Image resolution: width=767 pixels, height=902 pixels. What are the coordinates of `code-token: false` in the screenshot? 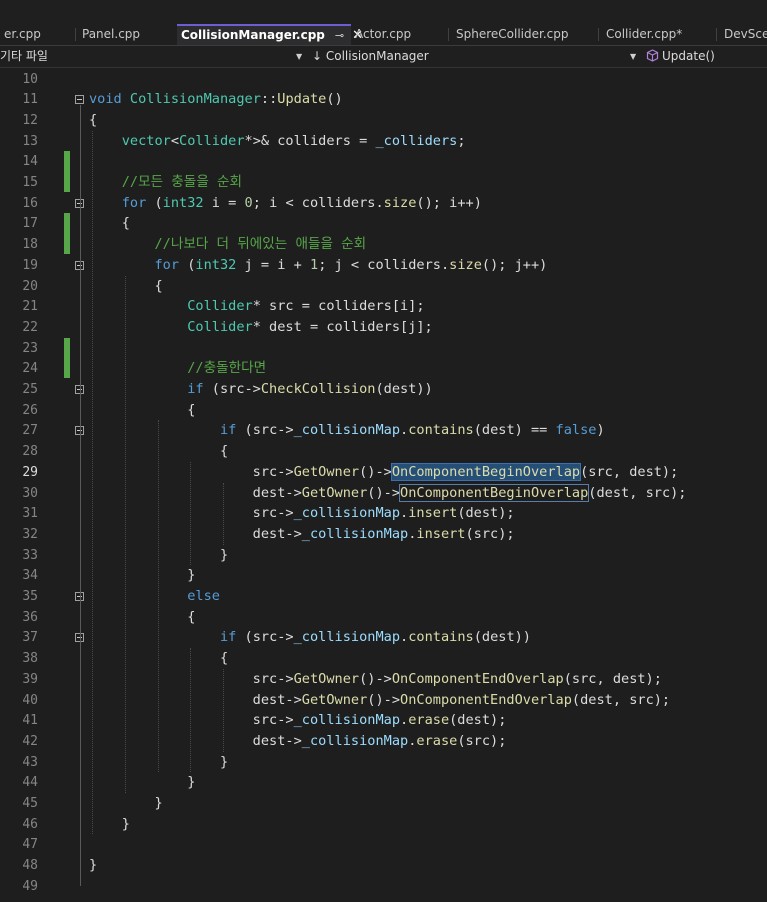 It's located at (576, 430).